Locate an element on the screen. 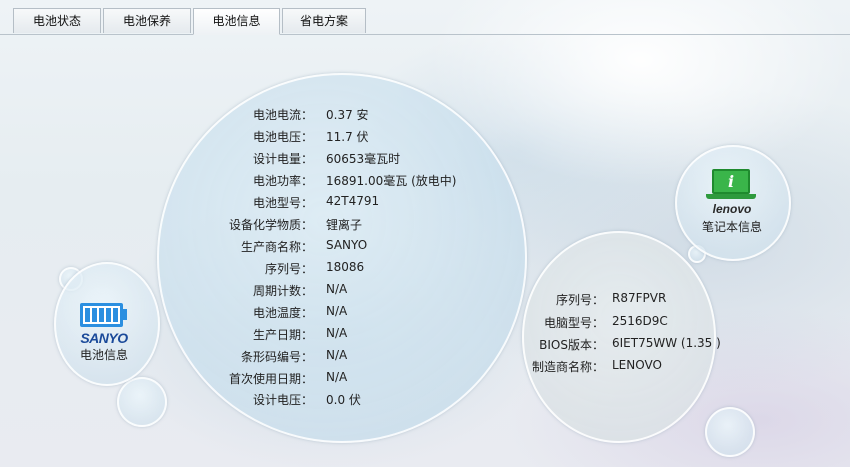 The width and height of the screenshot is (850, 467). battery-icon is located at coordinates (101, 315).